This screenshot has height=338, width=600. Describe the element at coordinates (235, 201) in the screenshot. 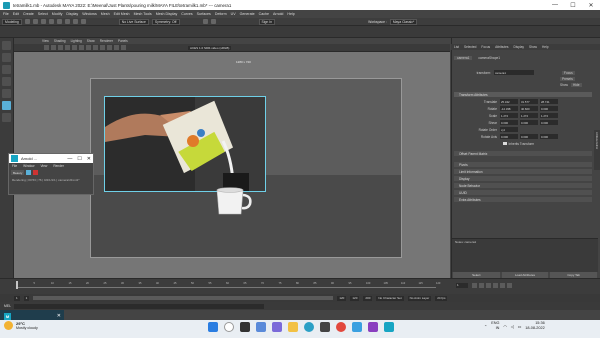

I see `mug-model` at that location.